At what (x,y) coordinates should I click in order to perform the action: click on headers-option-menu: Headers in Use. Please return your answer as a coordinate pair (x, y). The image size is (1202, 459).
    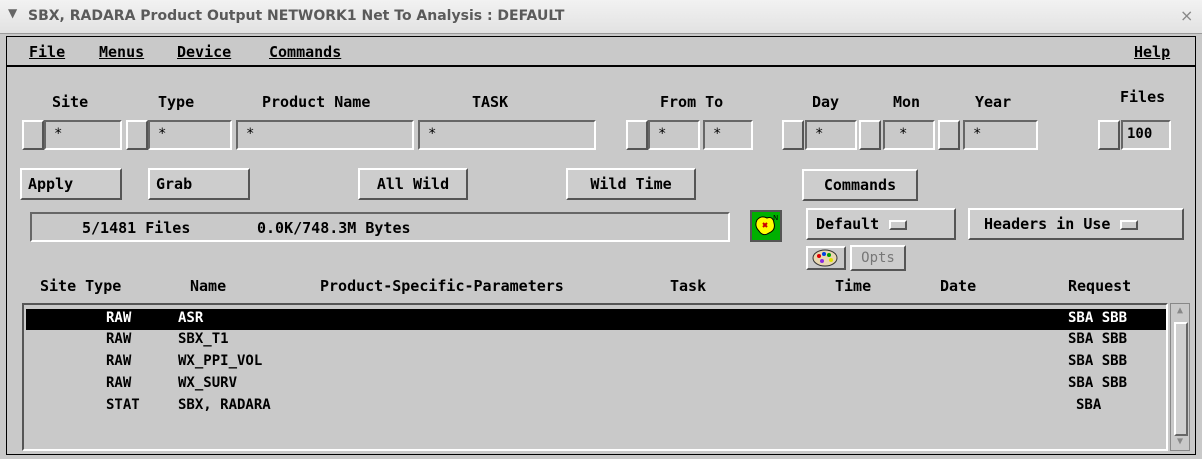
    Looking at the image, I should click on (1076, 224).